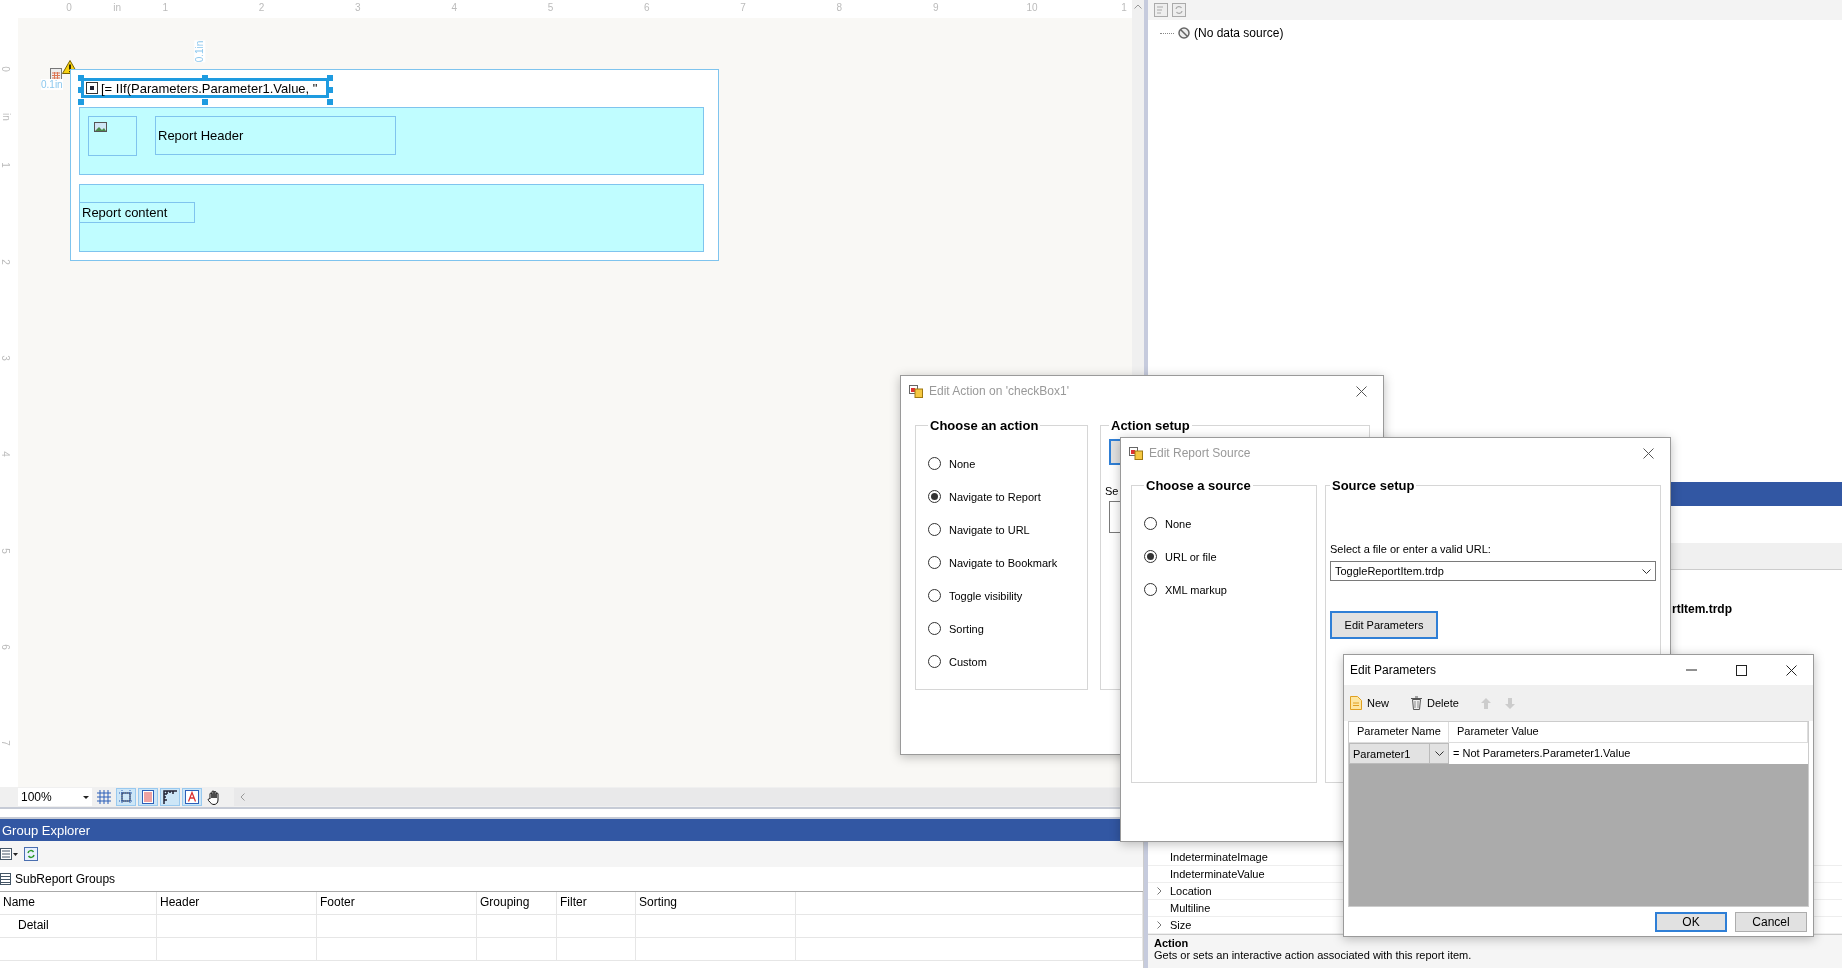 Image resolution: width=1842 pixels, height=968 pixels. Describe the element at coordinates (1198, 485) in the screenshot. I see `group-title: Choose a source` at that location.